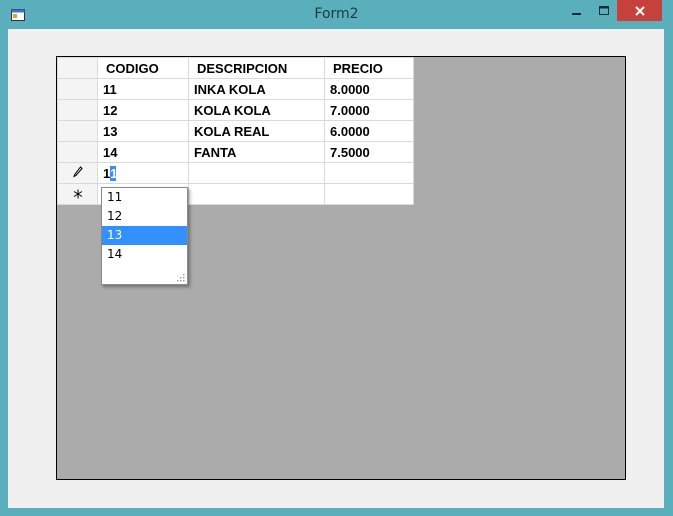 The image size is (673, 516). I want to click on asterisk-icon, so click(77, 193).